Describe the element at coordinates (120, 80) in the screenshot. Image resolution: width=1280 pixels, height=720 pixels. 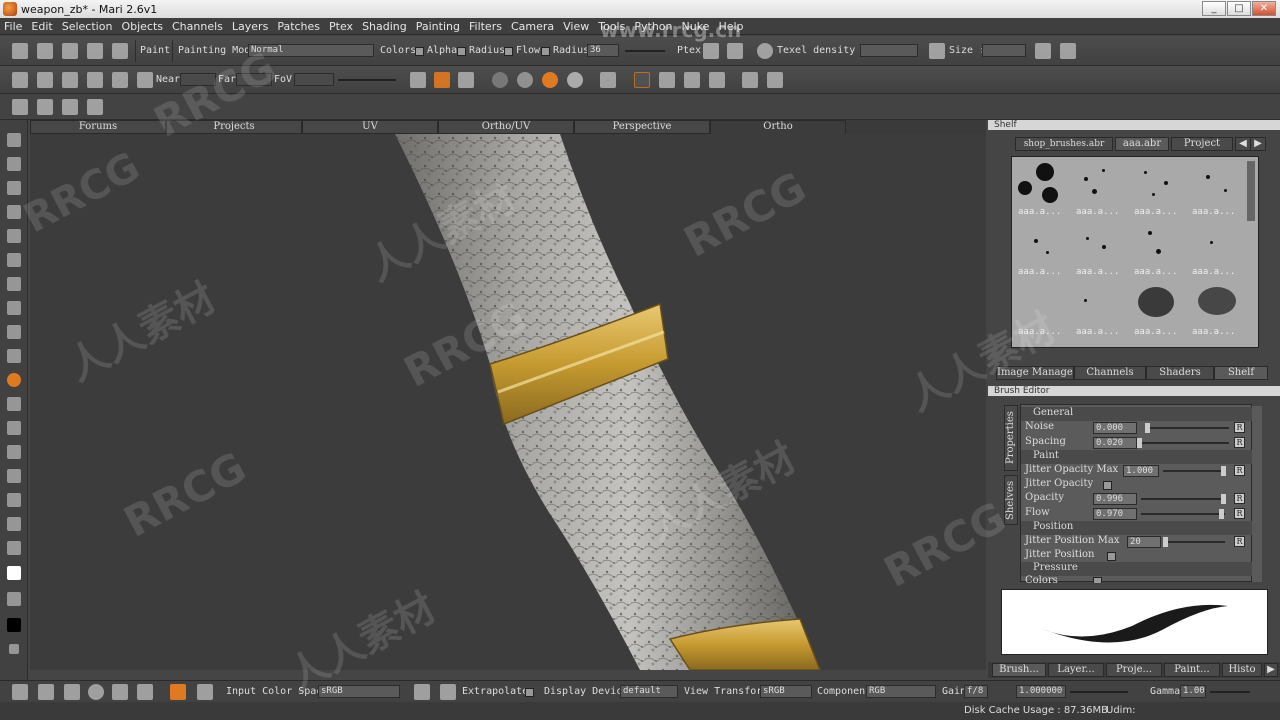
I see `play-icon` at that location.